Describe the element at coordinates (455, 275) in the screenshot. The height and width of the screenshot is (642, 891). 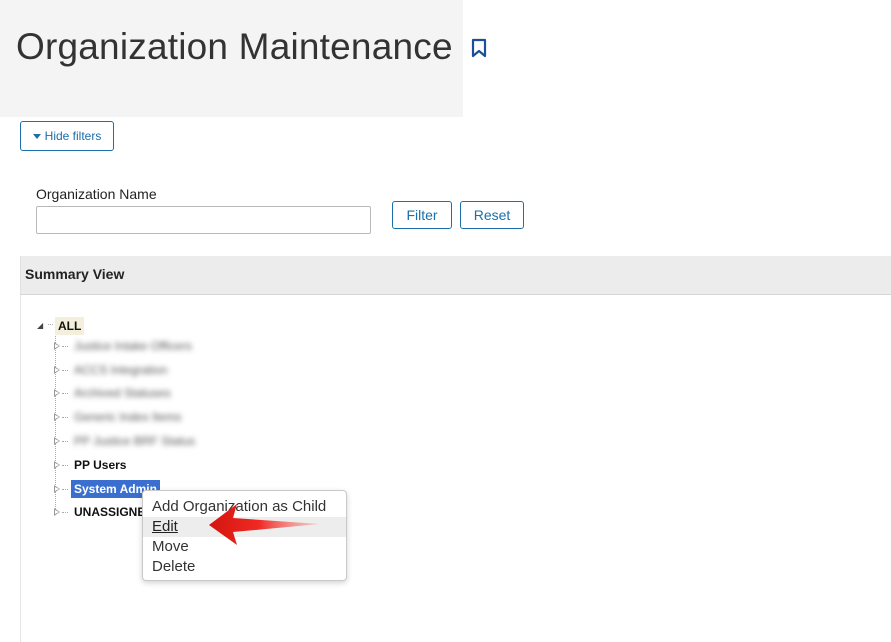
I see `summary-view-header: Summary View` at that location.